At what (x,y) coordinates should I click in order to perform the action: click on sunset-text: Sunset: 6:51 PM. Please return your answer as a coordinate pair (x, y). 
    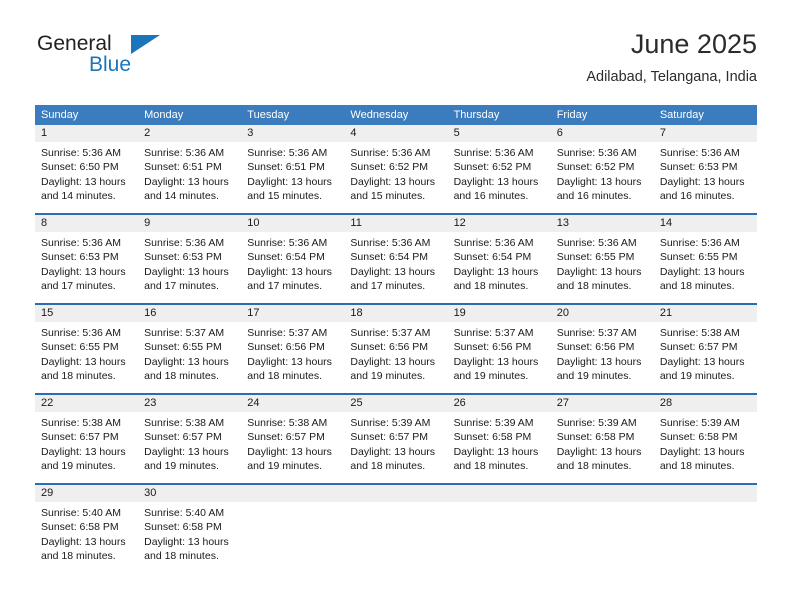
    Looking at the image, I should click on (183, 167).